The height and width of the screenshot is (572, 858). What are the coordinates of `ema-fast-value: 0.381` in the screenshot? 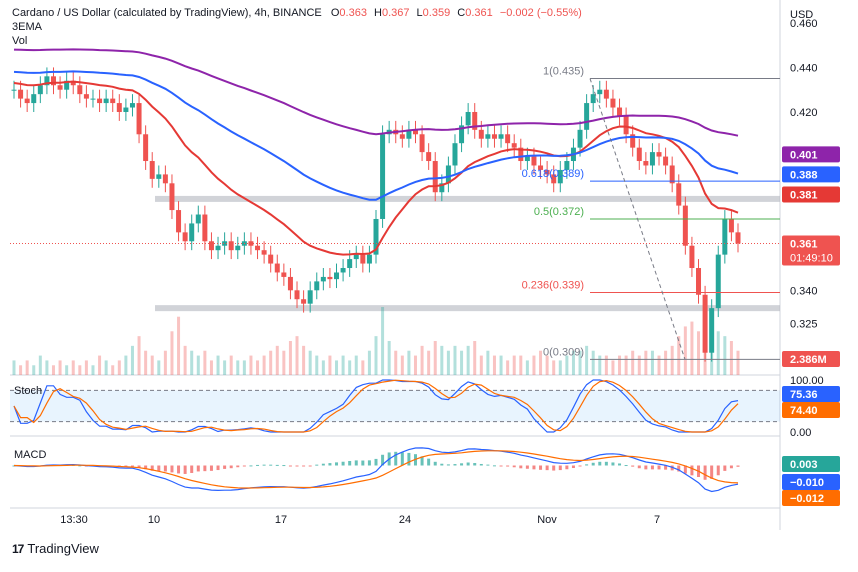 It's located at (804, 195).